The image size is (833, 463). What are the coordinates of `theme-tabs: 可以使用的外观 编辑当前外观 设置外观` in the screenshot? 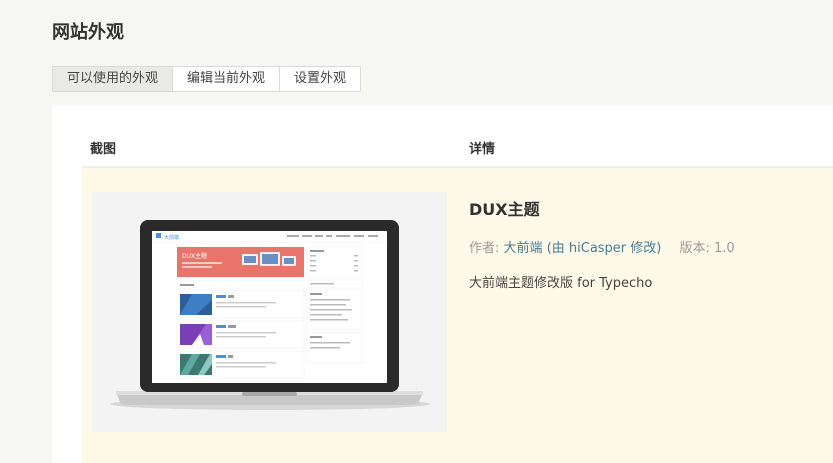 It's located at (207, 79).